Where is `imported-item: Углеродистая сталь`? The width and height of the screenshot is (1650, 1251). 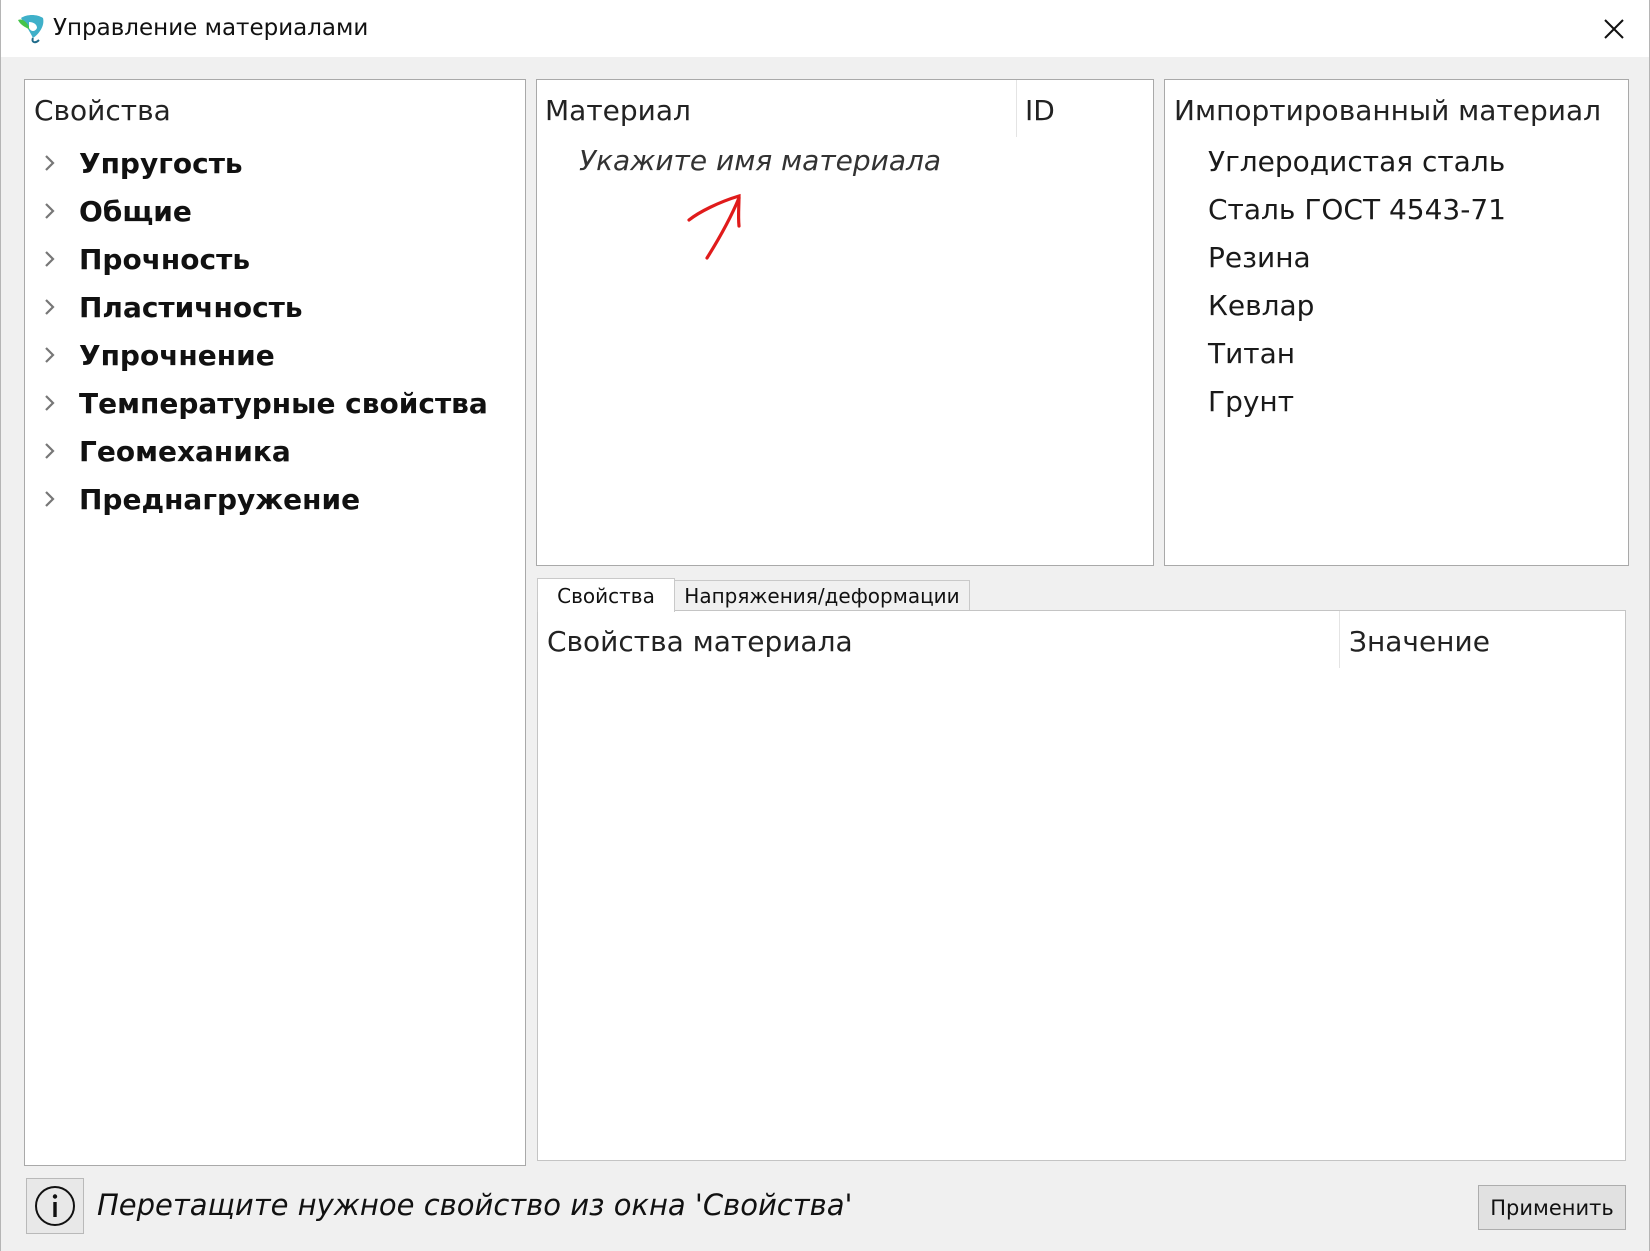
imported-item: Углеродистая сталь is located at coordinates (1356, 161).